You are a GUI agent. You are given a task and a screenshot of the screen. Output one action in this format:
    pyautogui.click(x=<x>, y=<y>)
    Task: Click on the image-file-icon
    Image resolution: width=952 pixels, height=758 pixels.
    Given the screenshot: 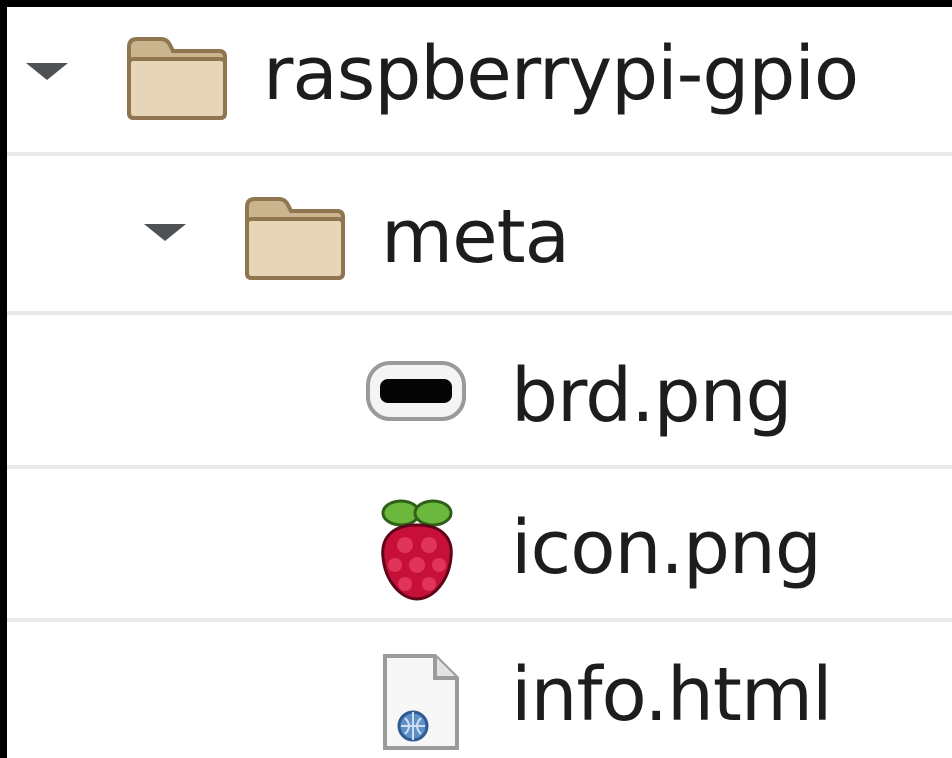 What is the action you would take?
    pyautogui.click(x=416, y=391)
    